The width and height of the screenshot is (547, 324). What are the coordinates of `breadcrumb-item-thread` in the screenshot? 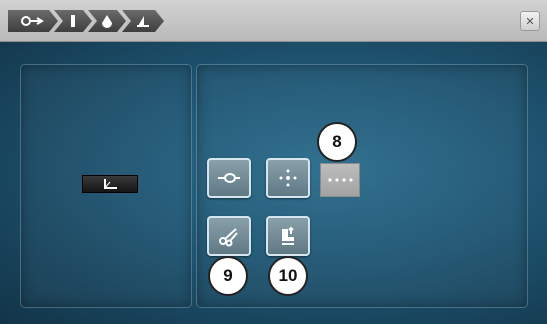 It's located at (33, 21).